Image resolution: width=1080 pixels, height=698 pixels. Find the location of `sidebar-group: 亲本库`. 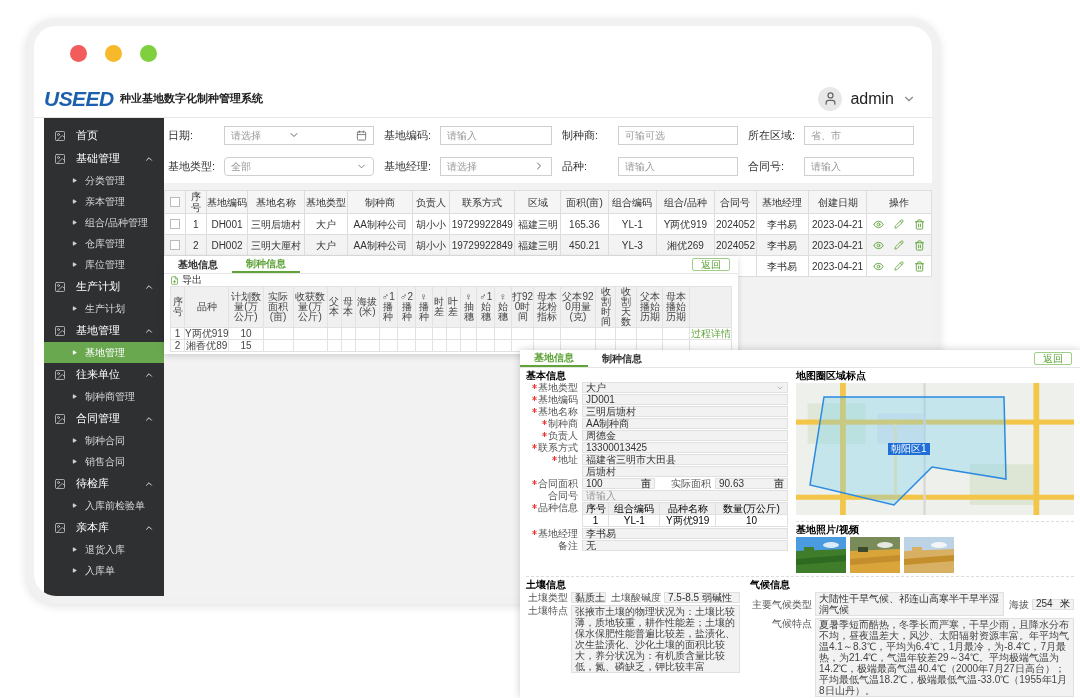

sidebar-group: 亲本库 is located at coordinates (104, 527).